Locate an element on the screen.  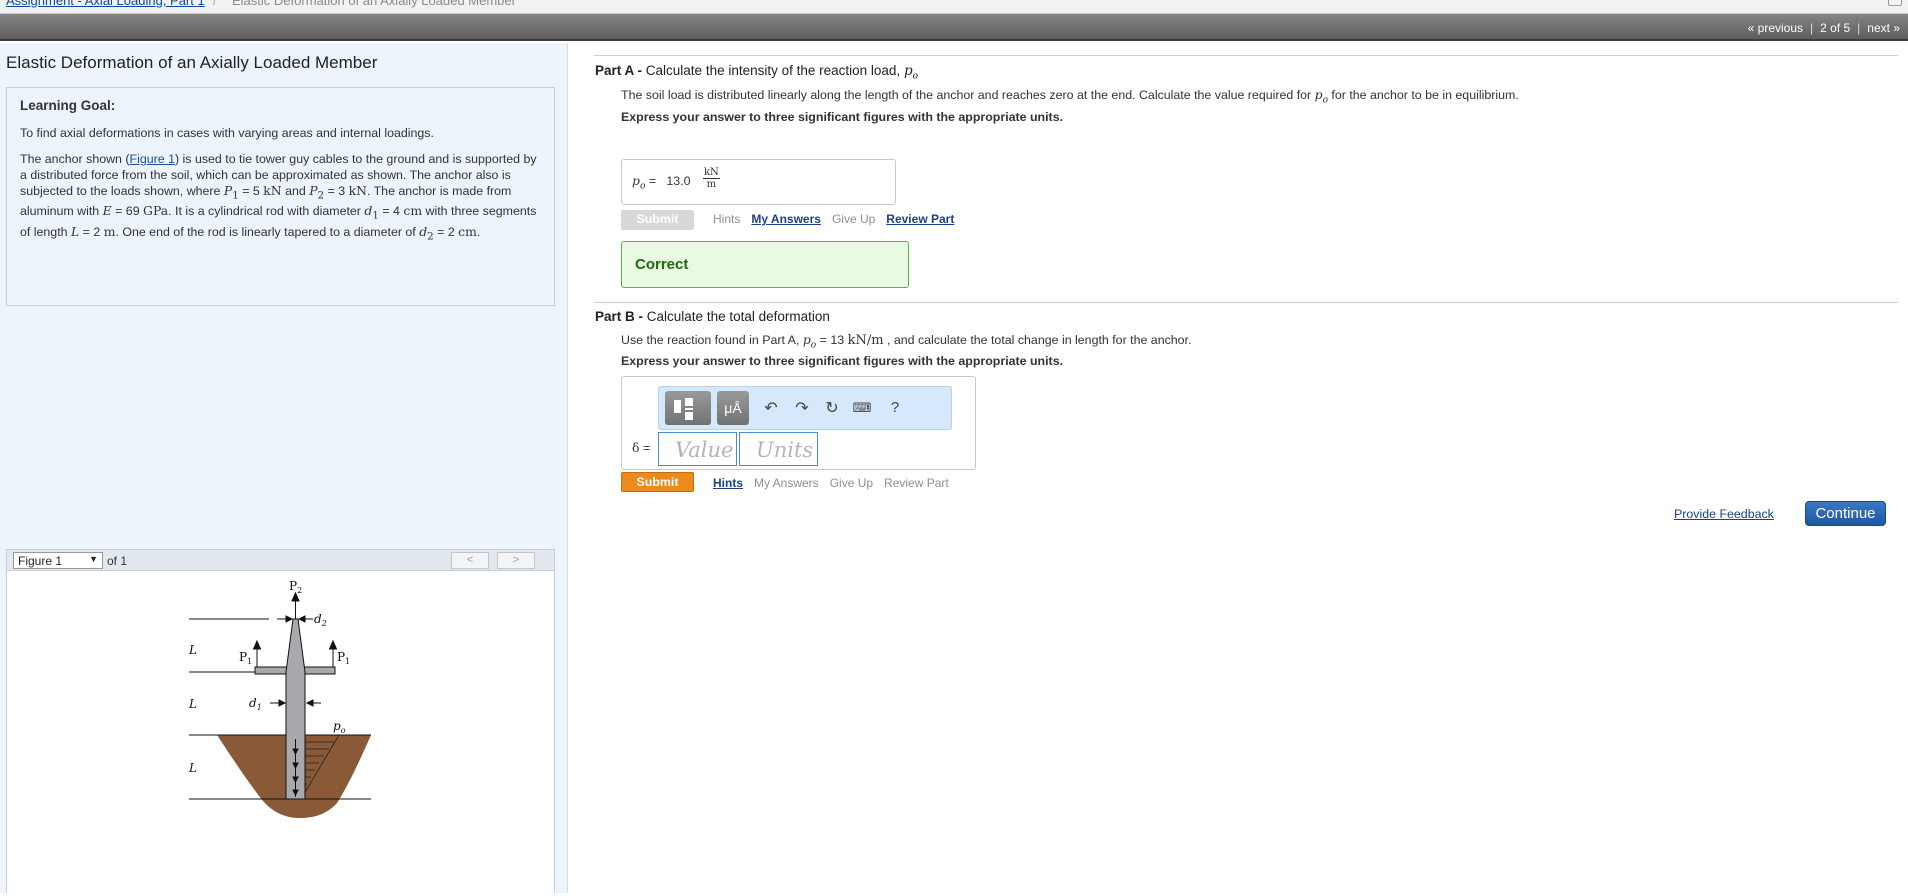
math-d2: d is located at coordinates (423, 231).